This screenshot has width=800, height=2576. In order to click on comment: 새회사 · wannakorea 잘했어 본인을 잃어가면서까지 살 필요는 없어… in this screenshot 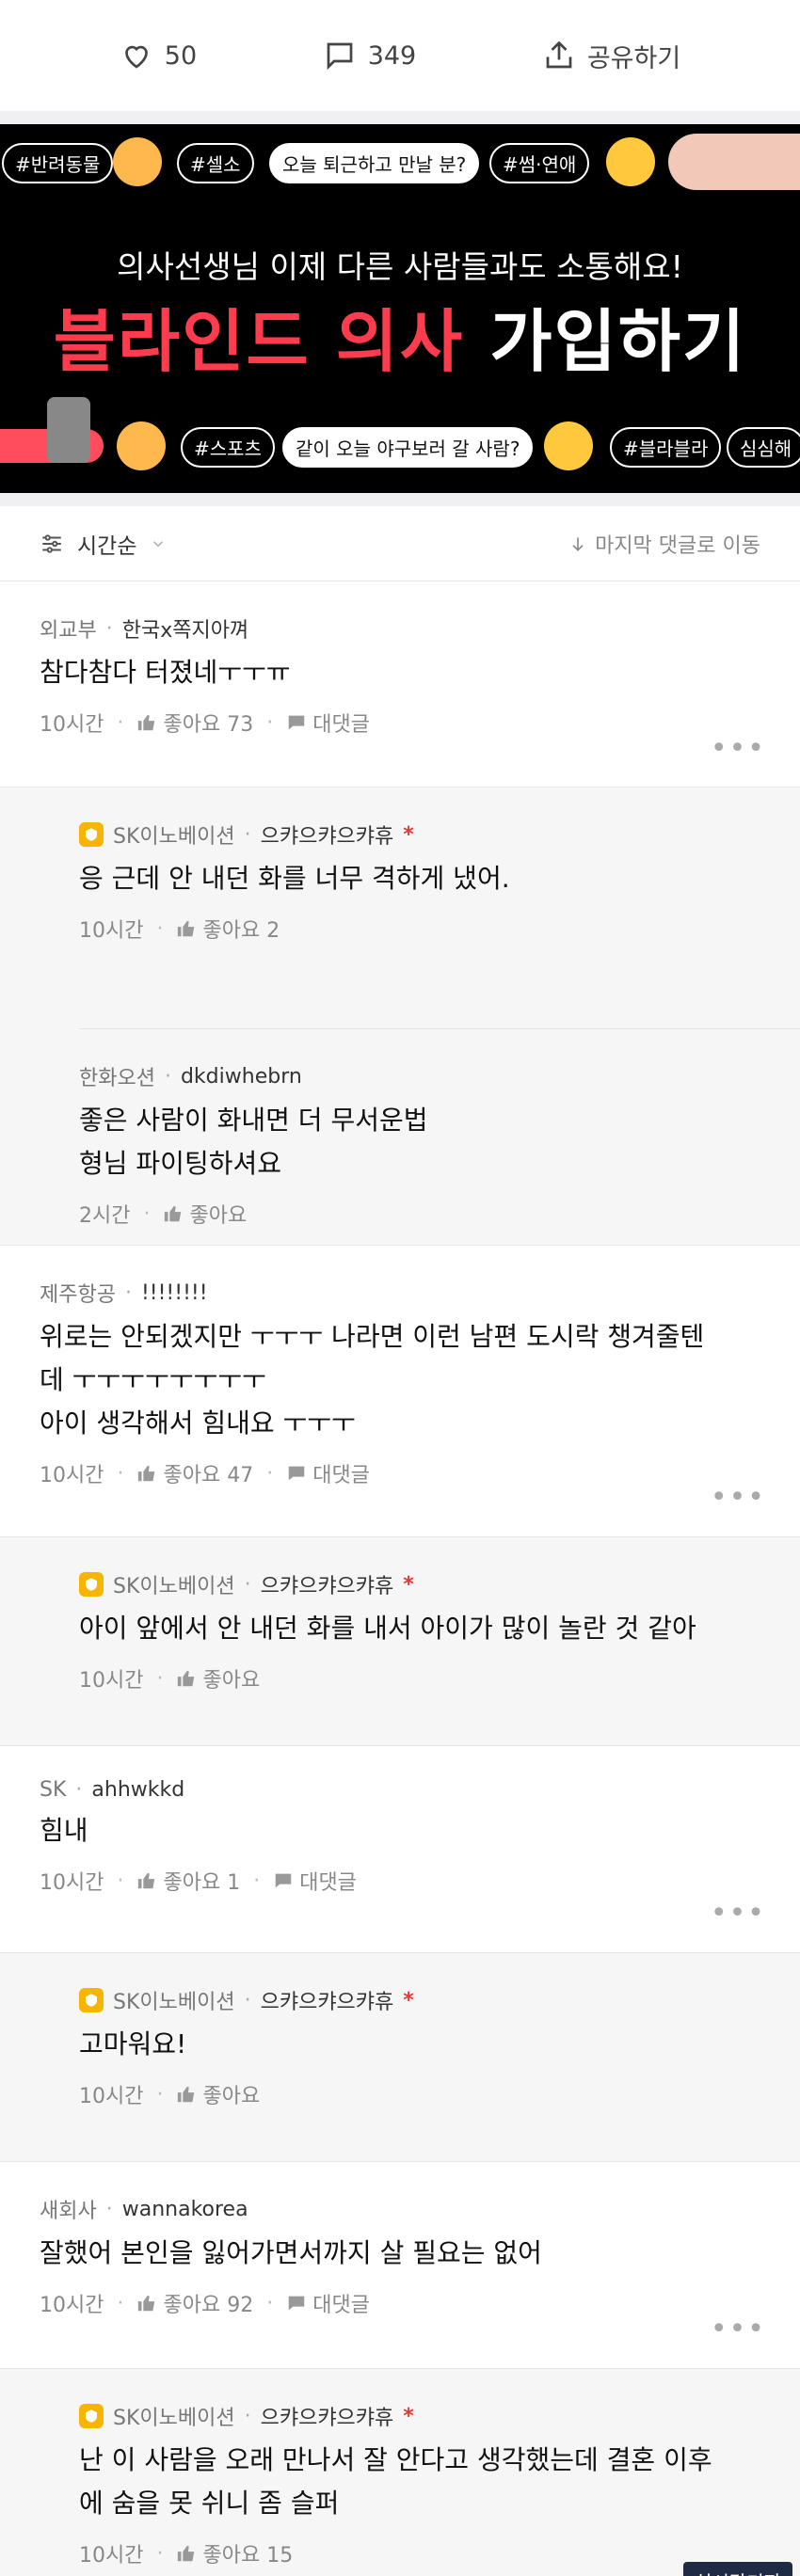, I will do `click(400, 2266)`.